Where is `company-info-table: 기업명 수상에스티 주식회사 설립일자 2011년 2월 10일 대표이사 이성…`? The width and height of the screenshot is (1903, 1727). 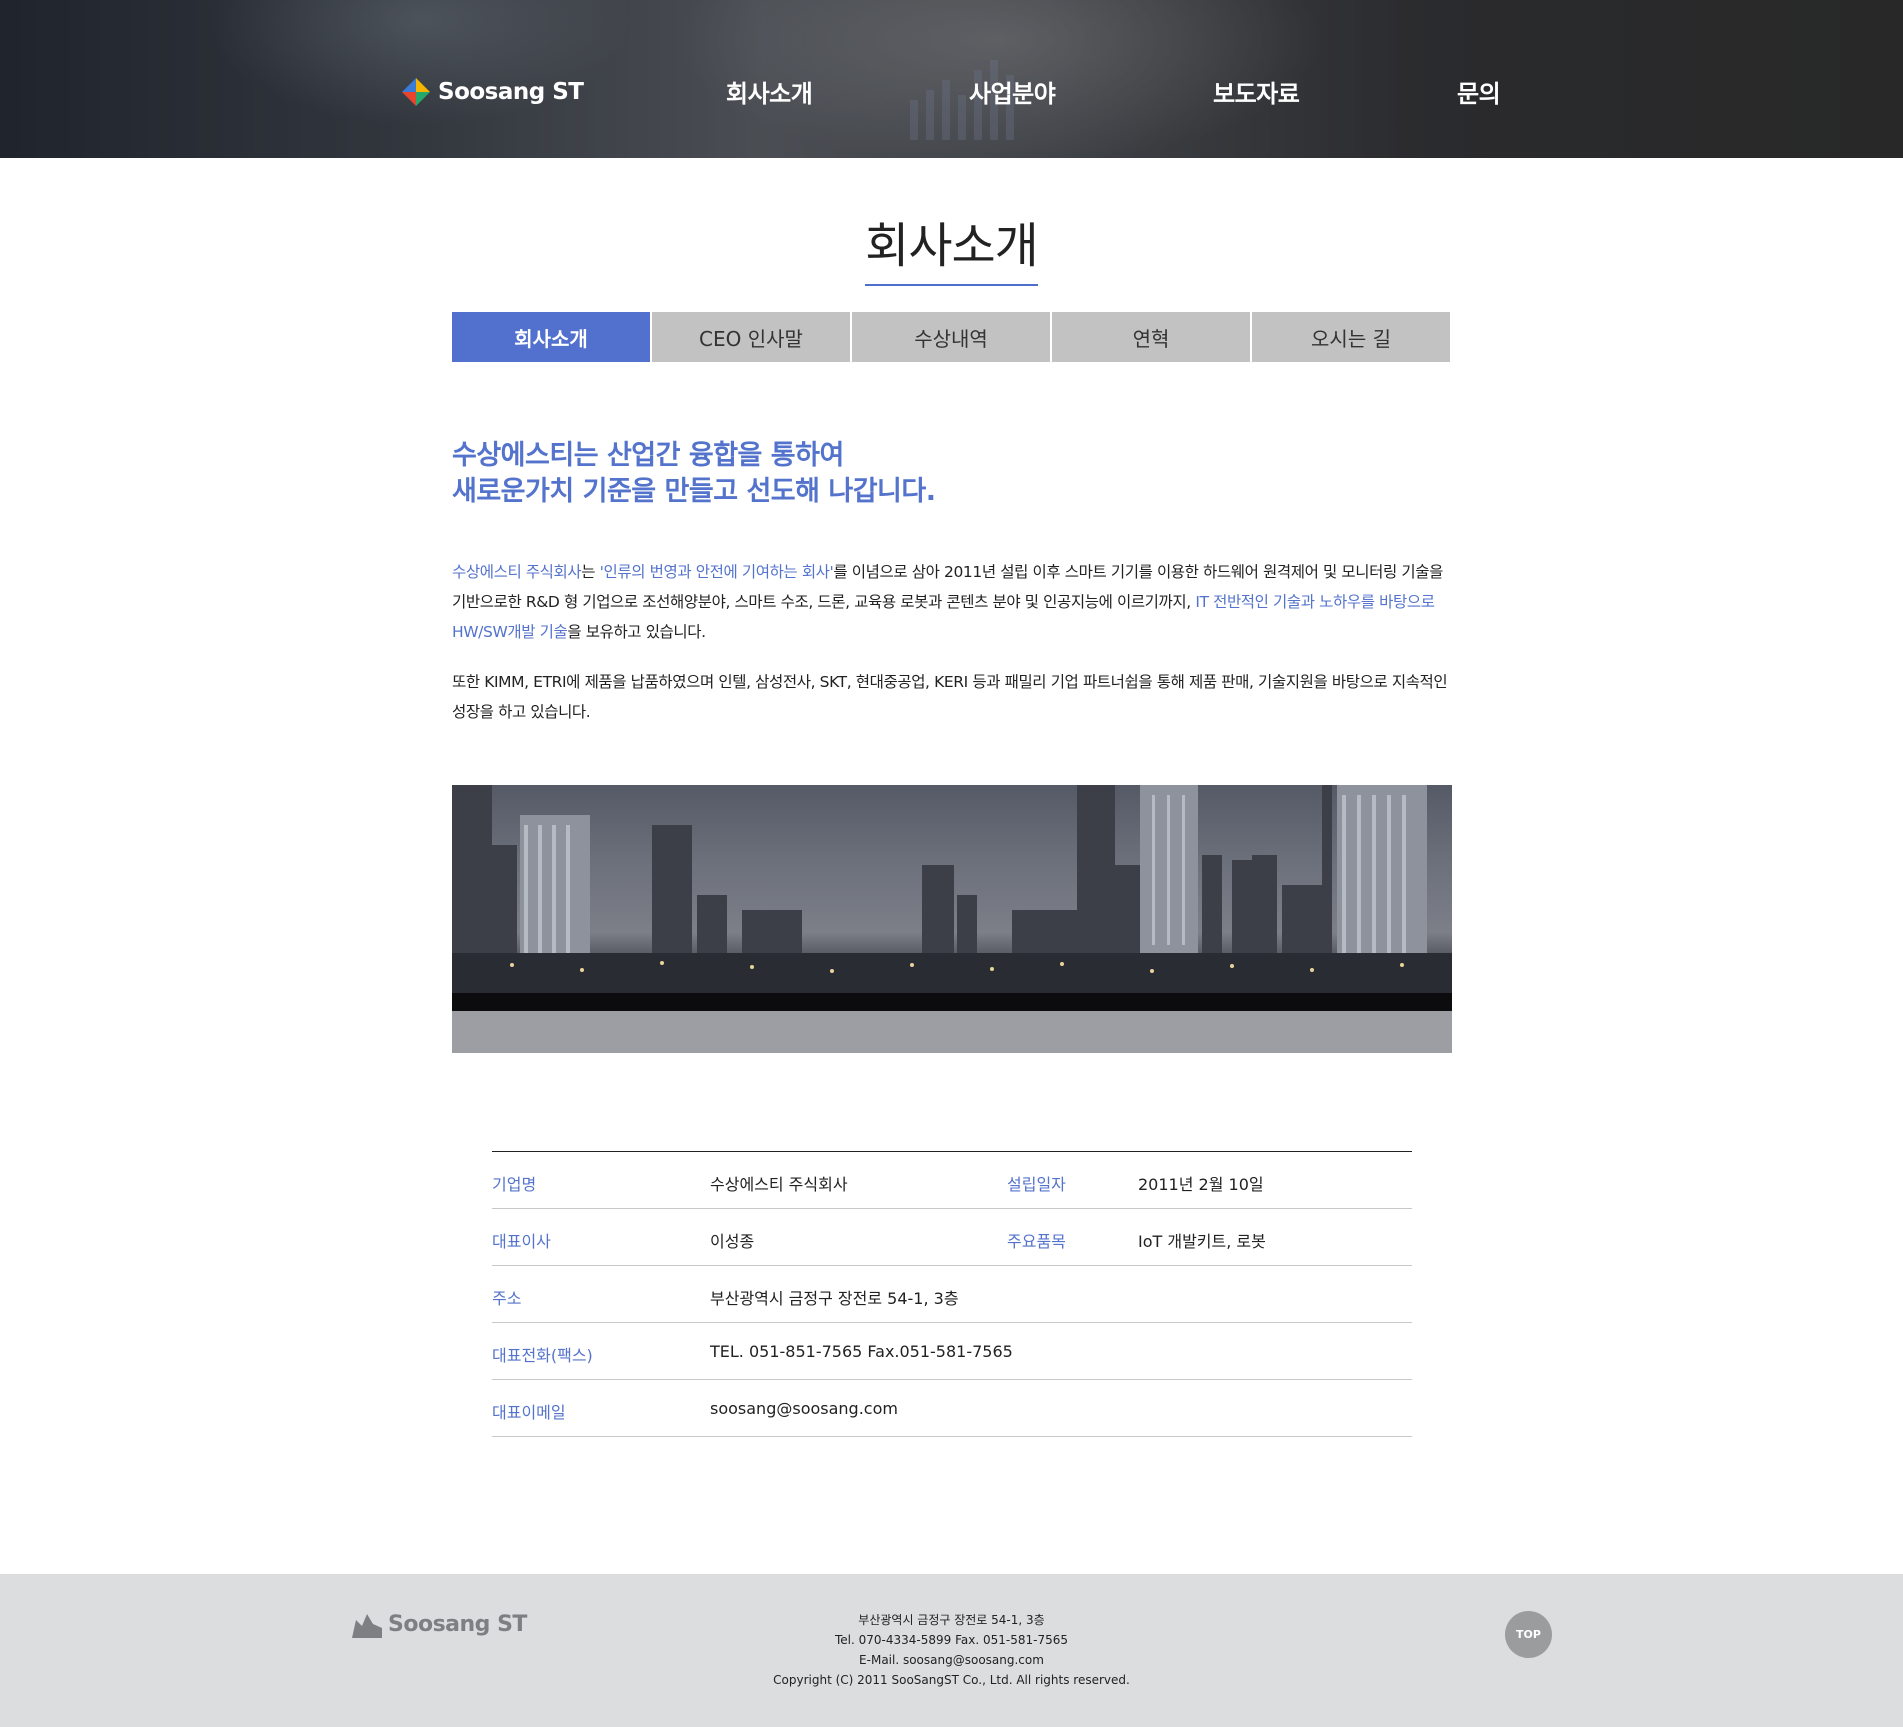
company-info-table: 기업명 수상에스티 주식회사 설립일자 2011년 2월 10일 대표이사 이성… is located at coordinates (952, 1294).